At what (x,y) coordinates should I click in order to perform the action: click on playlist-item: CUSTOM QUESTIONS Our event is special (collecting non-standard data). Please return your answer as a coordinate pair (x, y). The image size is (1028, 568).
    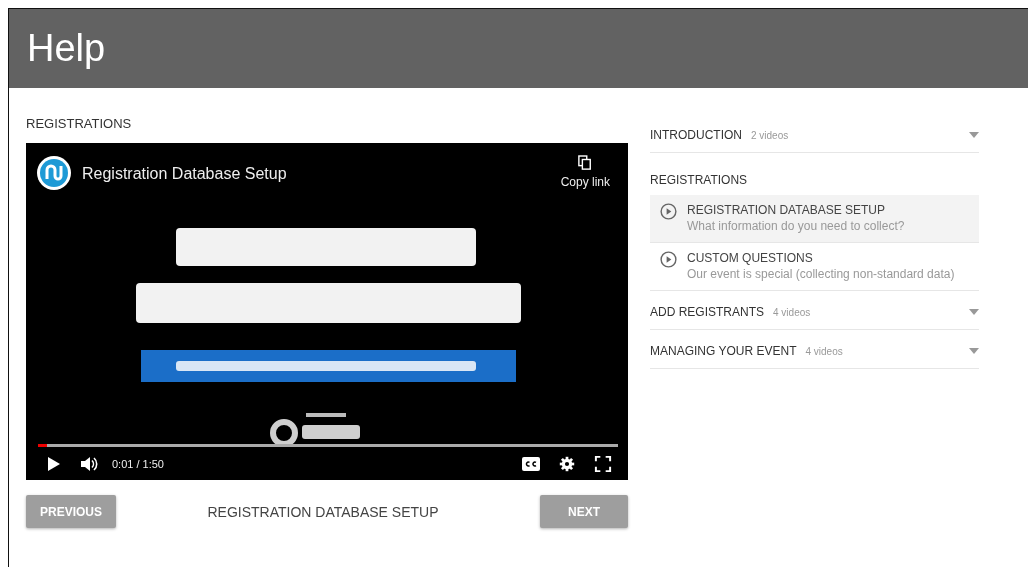
    Looking at the image, I should click on (814, 267).